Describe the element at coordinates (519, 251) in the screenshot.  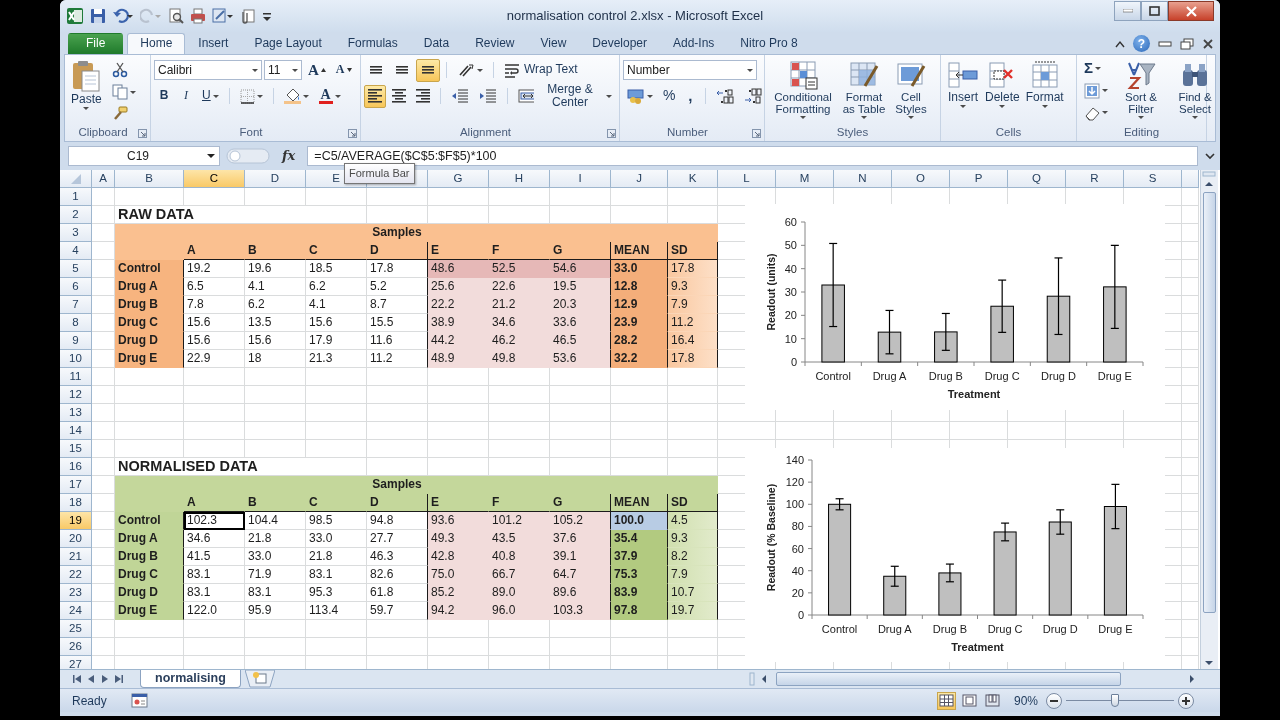
I see `column-label: F` at that location.